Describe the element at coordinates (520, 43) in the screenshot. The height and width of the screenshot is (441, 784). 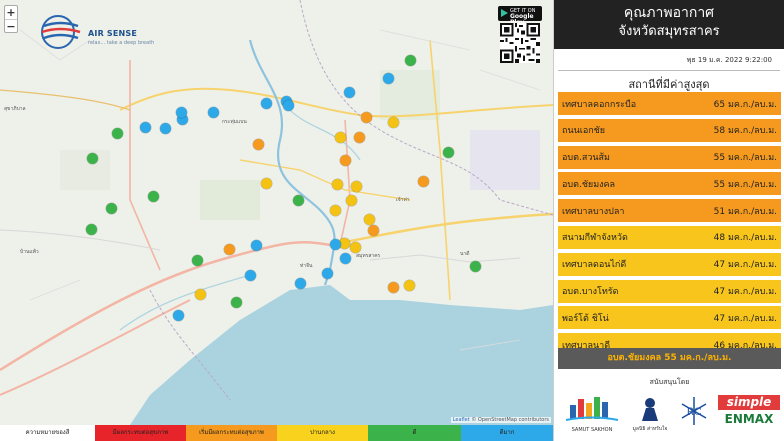
I see `qr-code-icon` at that location.